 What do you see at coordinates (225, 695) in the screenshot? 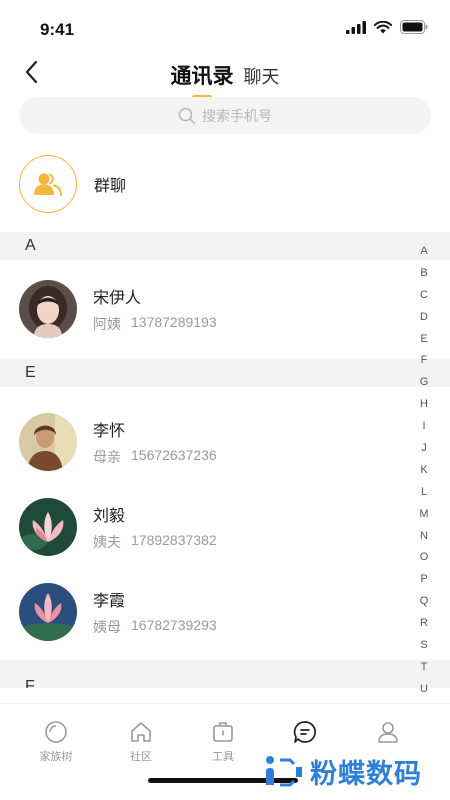
I see `section-f-body` at bounding box center [225, 695].